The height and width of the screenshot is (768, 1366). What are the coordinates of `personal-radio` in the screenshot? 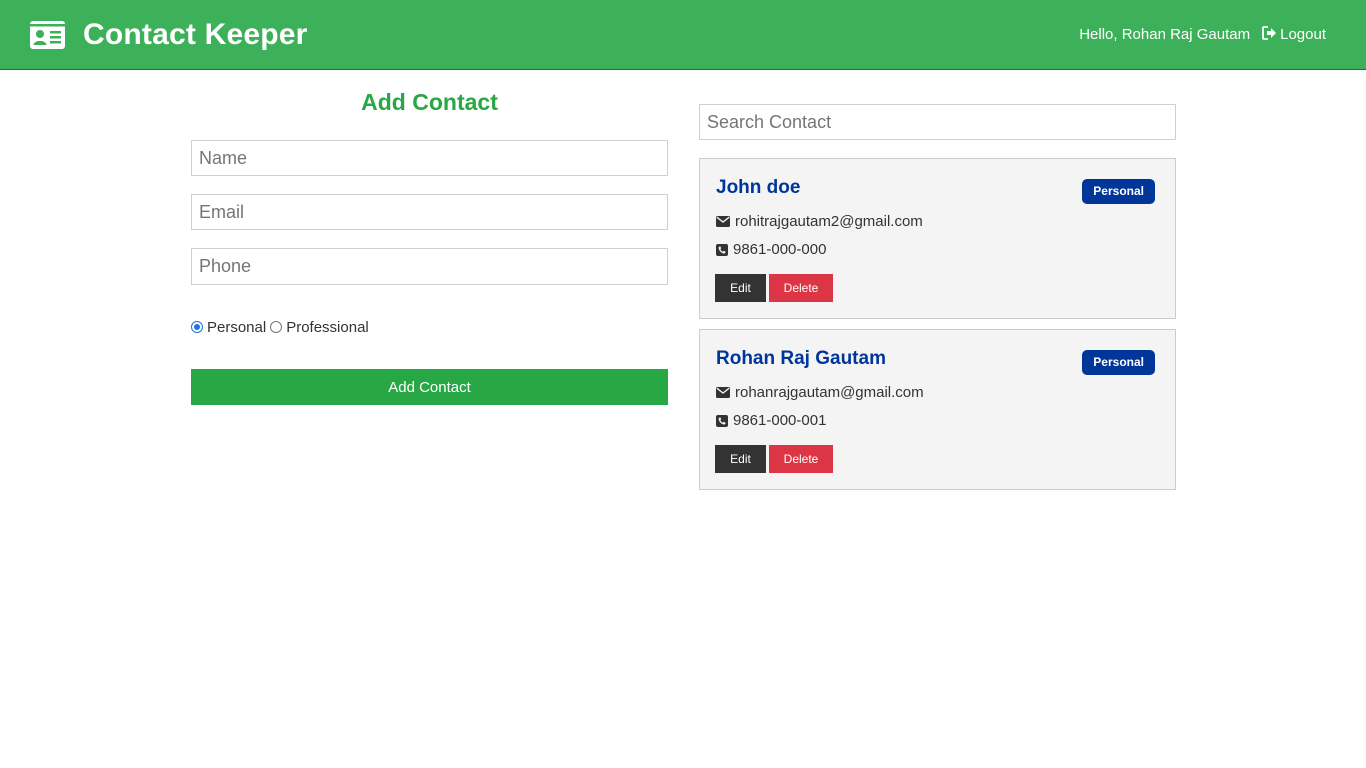 It's located at (197, 327).